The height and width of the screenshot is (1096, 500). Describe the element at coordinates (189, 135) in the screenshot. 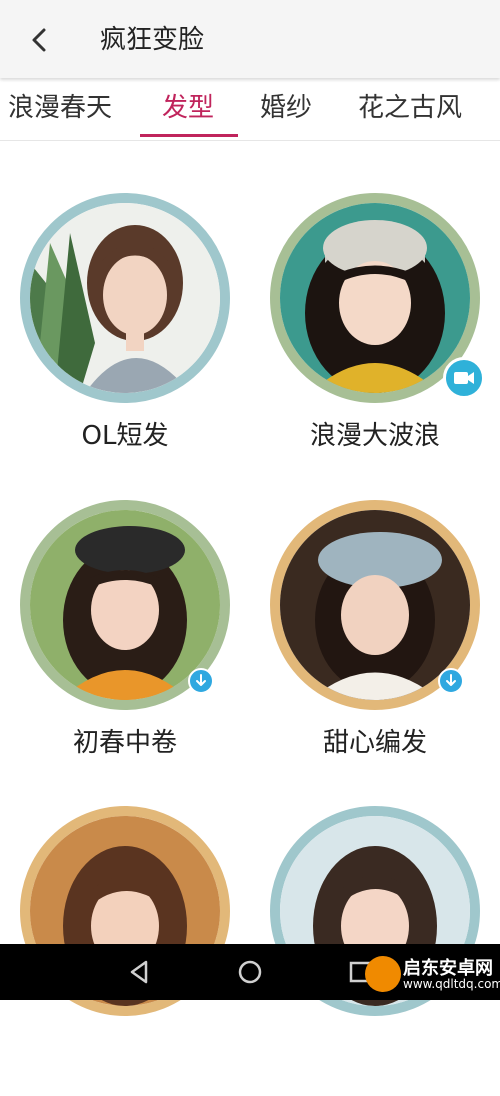

I see `active-tab-indicator` at that location.